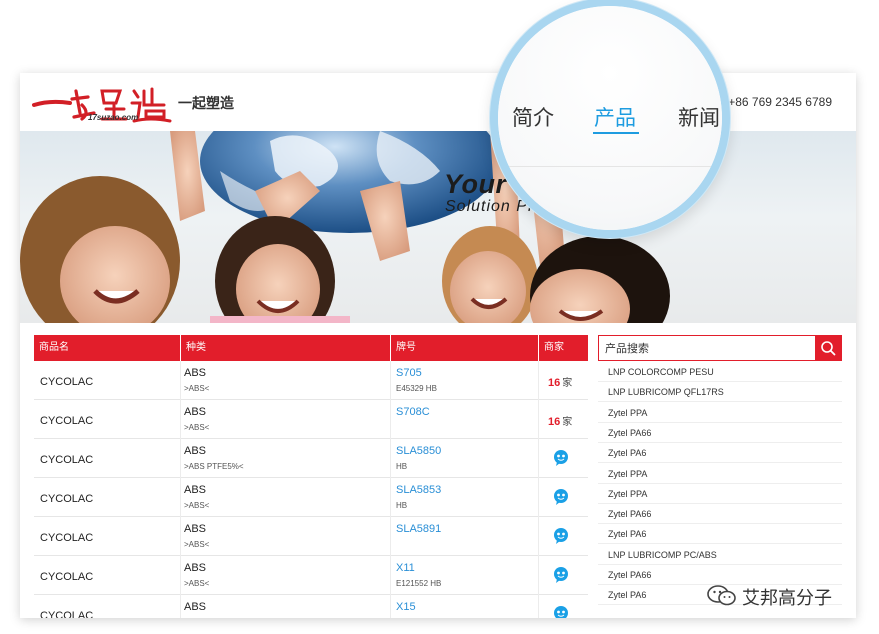  What do you see at coordinates (615, 117) in the screenshot?
I see `nav-item-products: 产品` at bounding box center [615, 117].